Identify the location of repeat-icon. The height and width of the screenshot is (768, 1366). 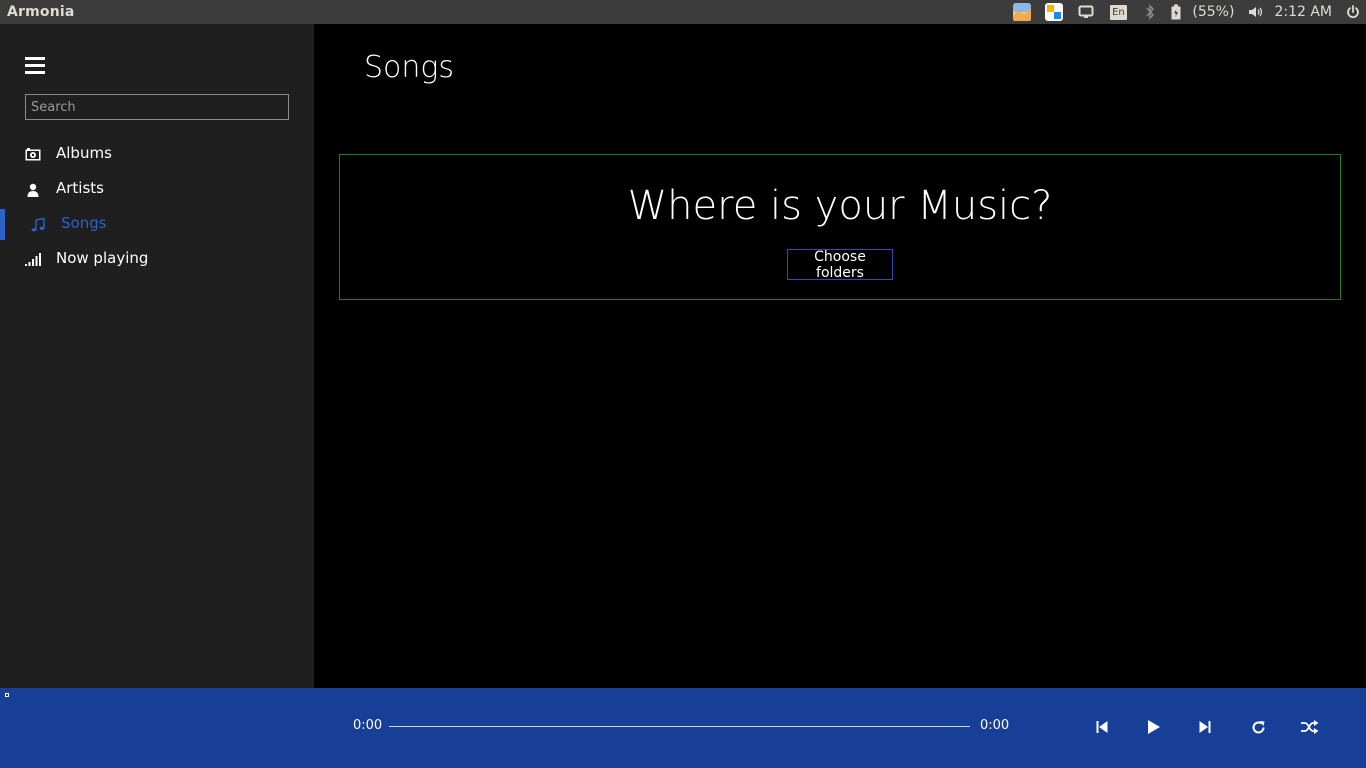
(1258, 727).